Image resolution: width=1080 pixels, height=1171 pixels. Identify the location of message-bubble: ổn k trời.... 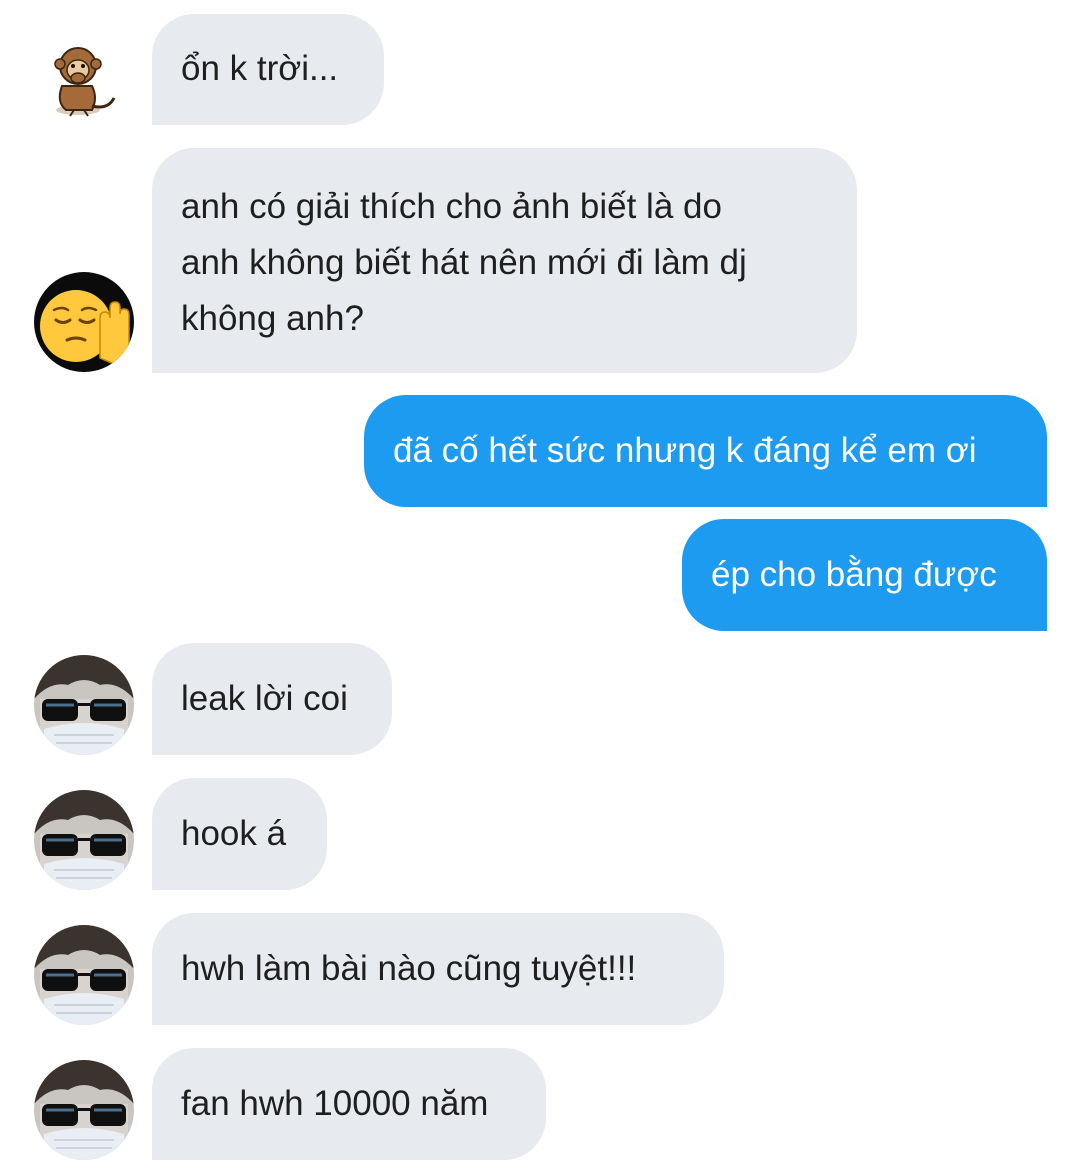
(268, 69).